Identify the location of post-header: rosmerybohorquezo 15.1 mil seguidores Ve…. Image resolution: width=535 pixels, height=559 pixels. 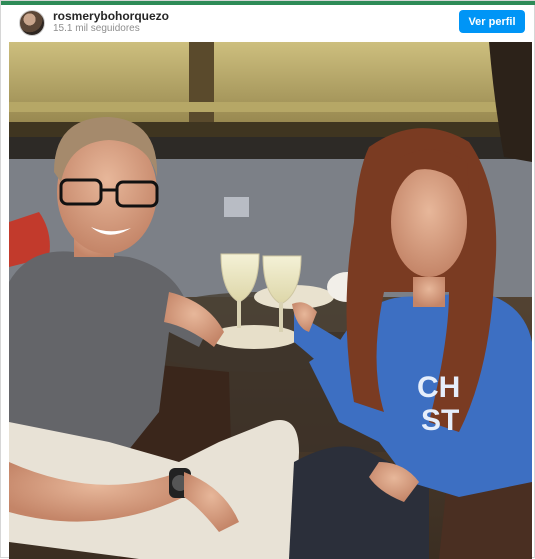
(268, 23).